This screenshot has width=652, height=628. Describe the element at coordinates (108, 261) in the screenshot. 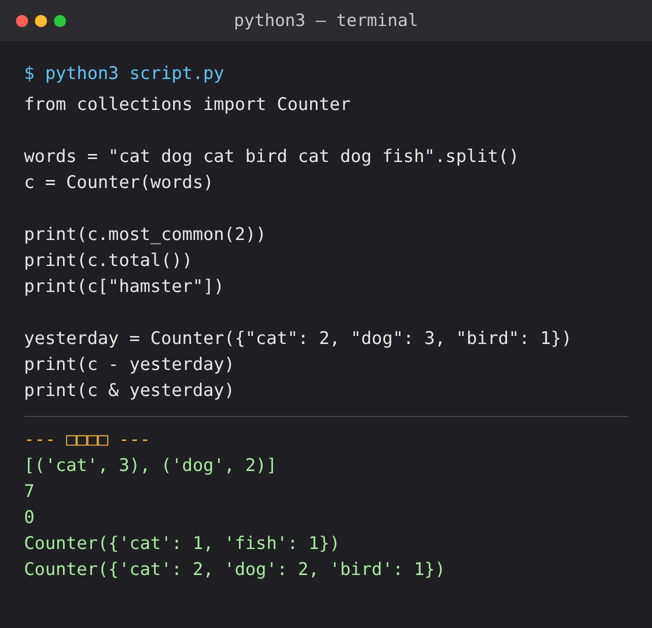

I see `code-line: print(c.total())` at that location.